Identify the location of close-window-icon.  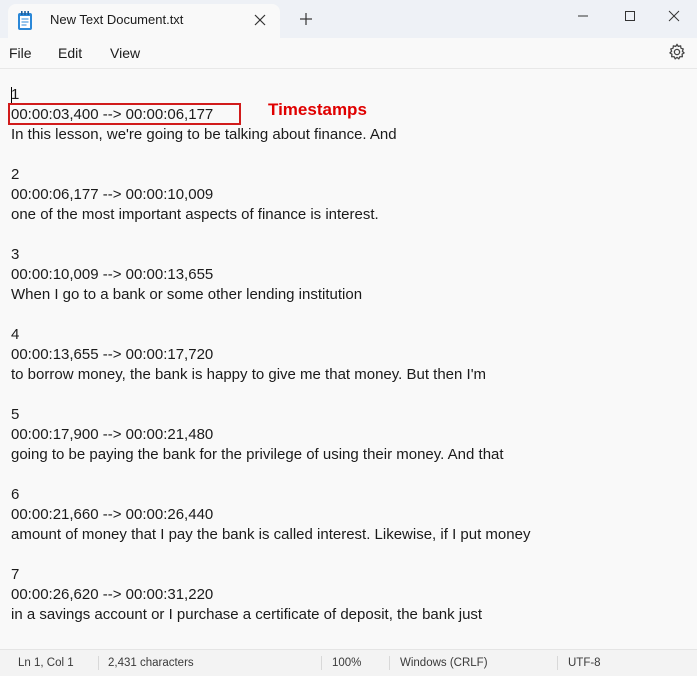
(674, 16).